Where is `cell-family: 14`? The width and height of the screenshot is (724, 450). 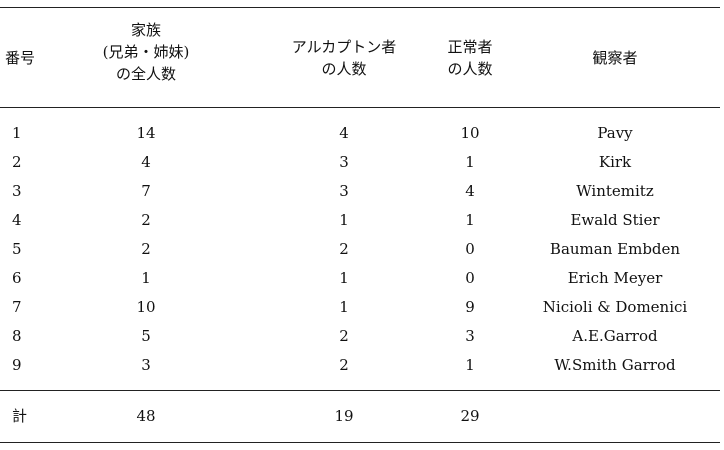 cell-family: 14 is located at coordinates (146, 133).